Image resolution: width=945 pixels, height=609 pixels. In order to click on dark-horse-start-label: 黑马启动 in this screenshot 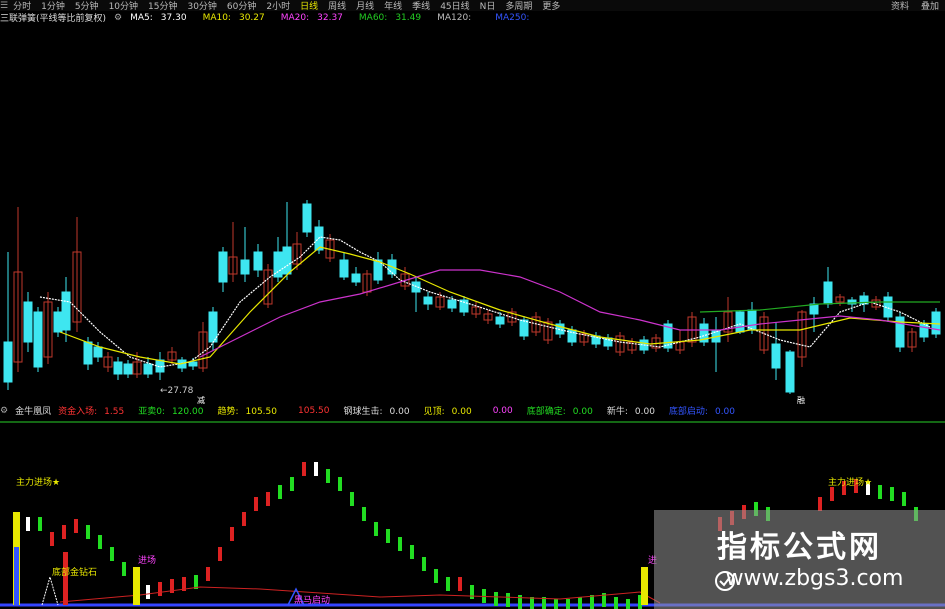, I will do `click(312, 600)`.